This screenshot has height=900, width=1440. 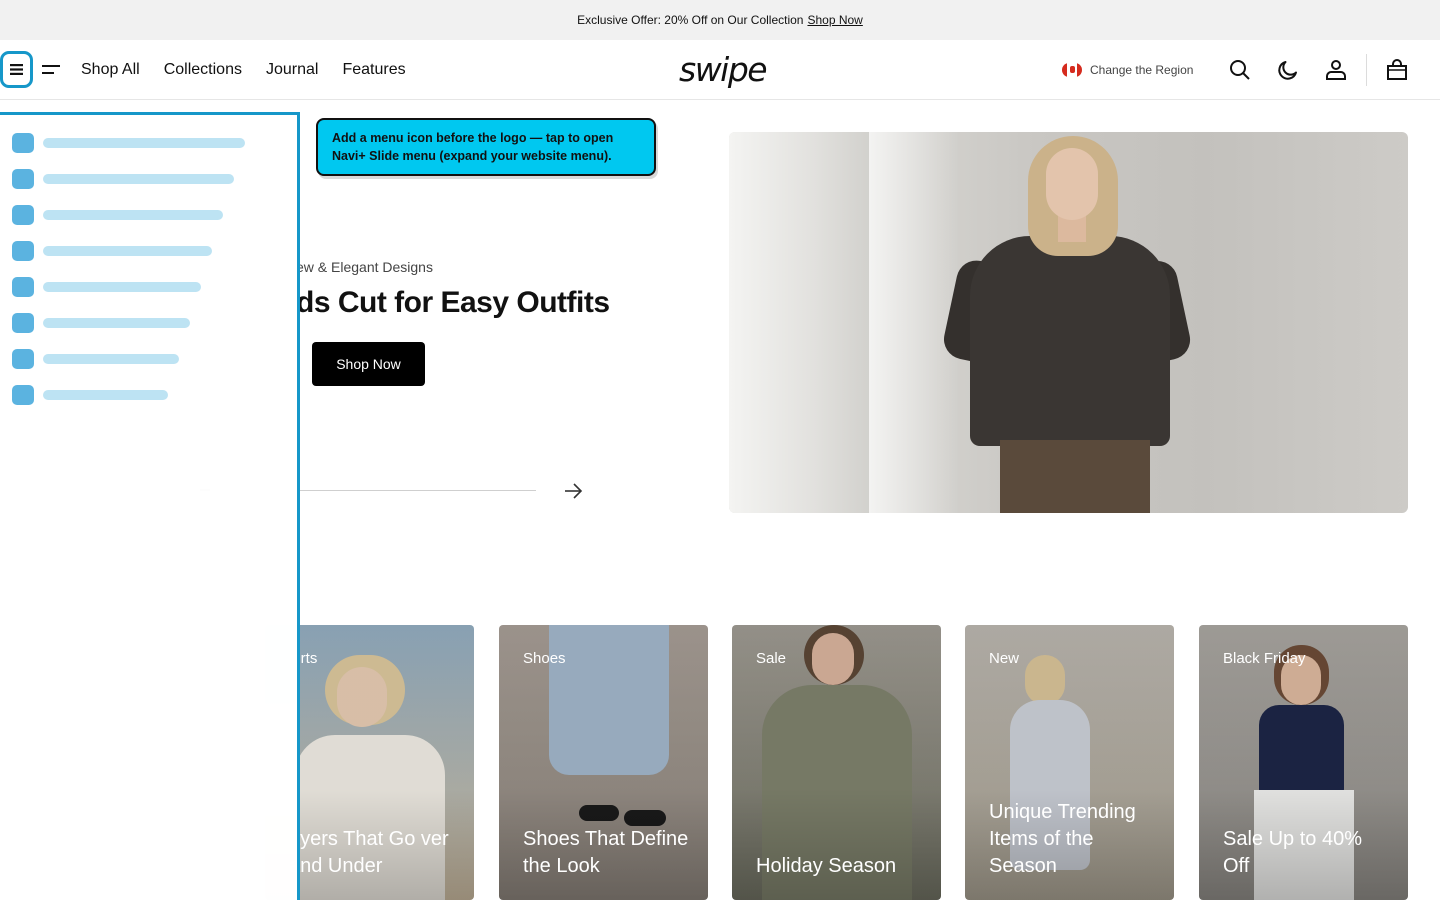 I want to click on category-card: Black Friday Sale Up to 40% Off, so click(x=1303, y=762).